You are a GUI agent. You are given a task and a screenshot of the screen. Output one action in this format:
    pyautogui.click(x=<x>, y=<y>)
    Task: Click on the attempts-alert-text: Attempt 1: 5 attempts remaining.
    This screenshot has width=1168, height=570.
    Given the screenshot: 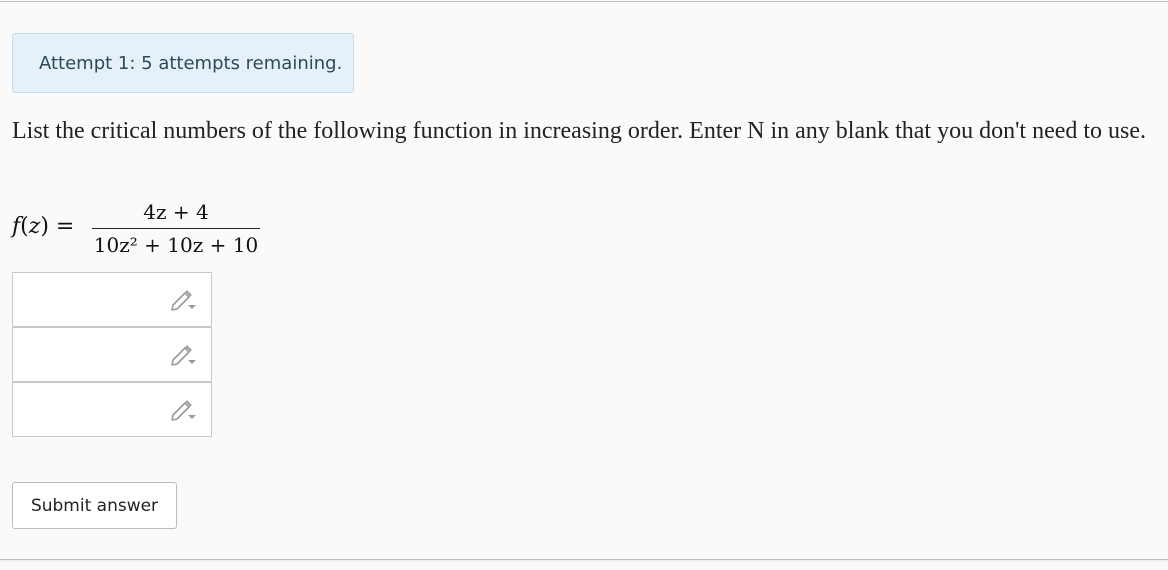 What is the action you would take?
    pyautogui.click(x=191, y=63)
    